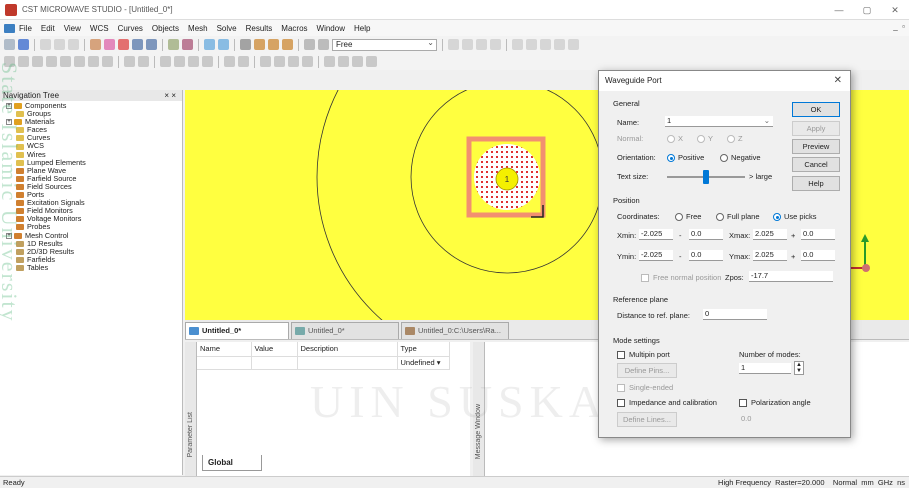  I want to click on zoom-in-icon, so click(137, 44).